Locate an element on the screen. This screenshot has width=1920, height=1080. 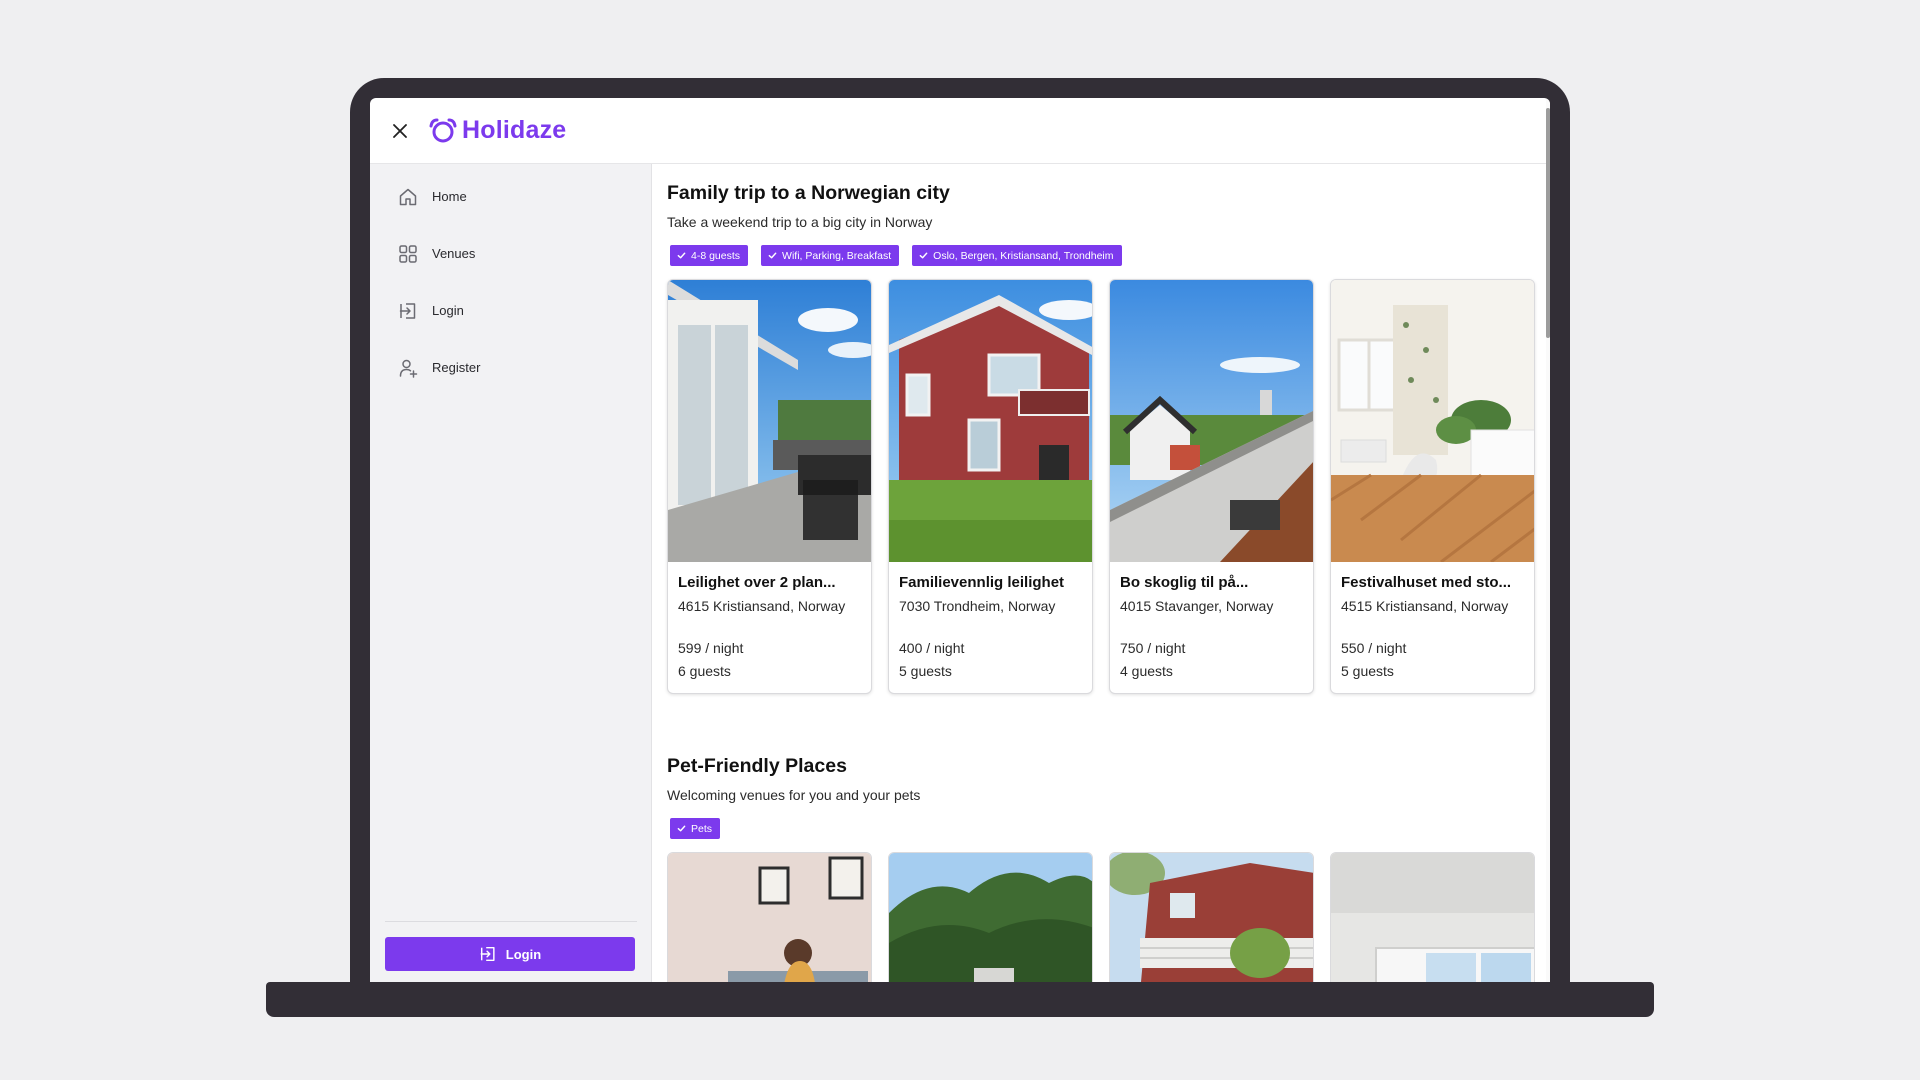
sidebar-item-label: Home is located at coordinates (449, 196).